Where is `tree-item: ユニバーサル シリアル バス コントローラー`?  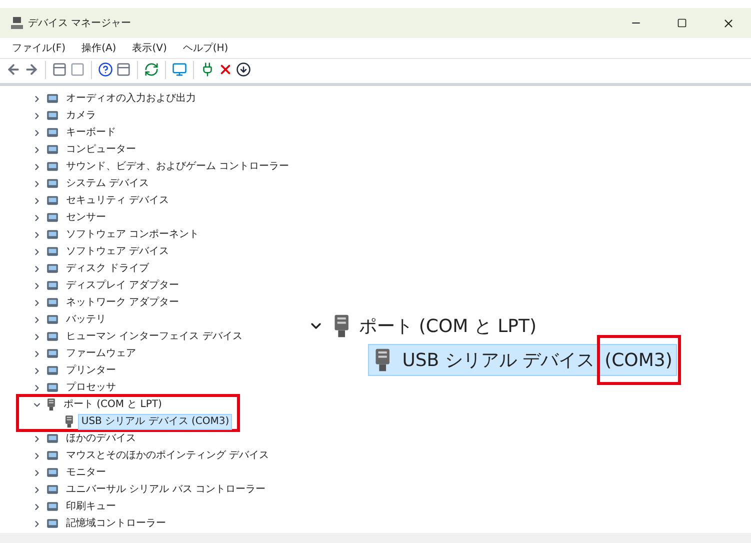 tree-item: ユニバーサル シリアル バス コントローラー is located at coordinates (166, 490).